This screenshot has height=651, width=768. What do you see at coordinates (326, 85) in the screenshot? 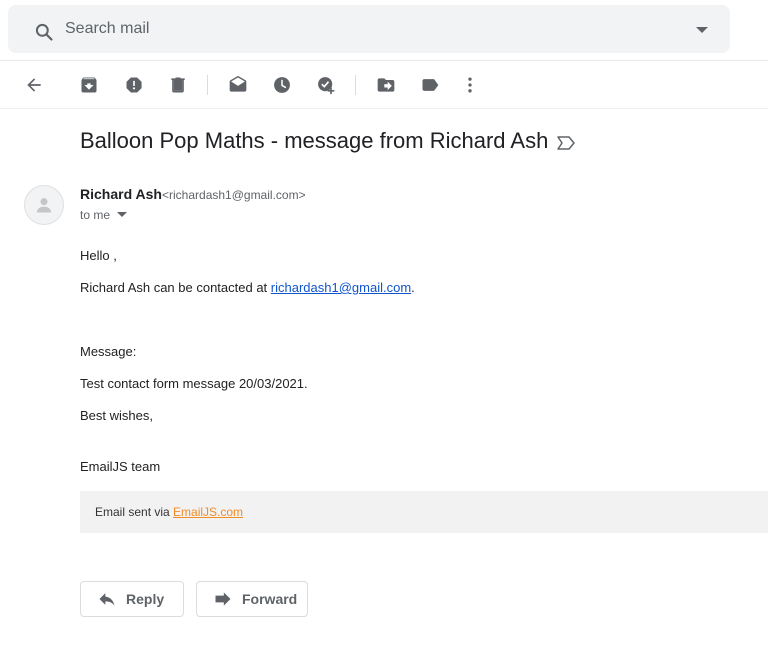
I see `add-to-tasks-icon` at bounding box center [326, 85].